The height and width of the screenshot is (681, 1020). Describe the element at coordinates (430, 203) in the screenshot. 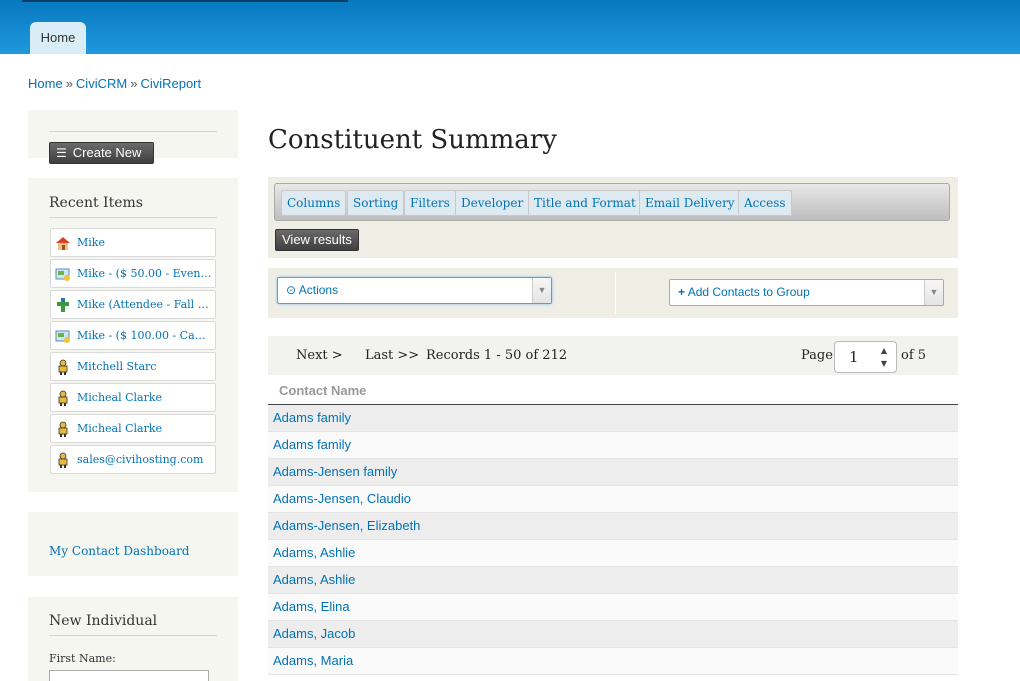

I see `tab-filters: Filters` at that location.